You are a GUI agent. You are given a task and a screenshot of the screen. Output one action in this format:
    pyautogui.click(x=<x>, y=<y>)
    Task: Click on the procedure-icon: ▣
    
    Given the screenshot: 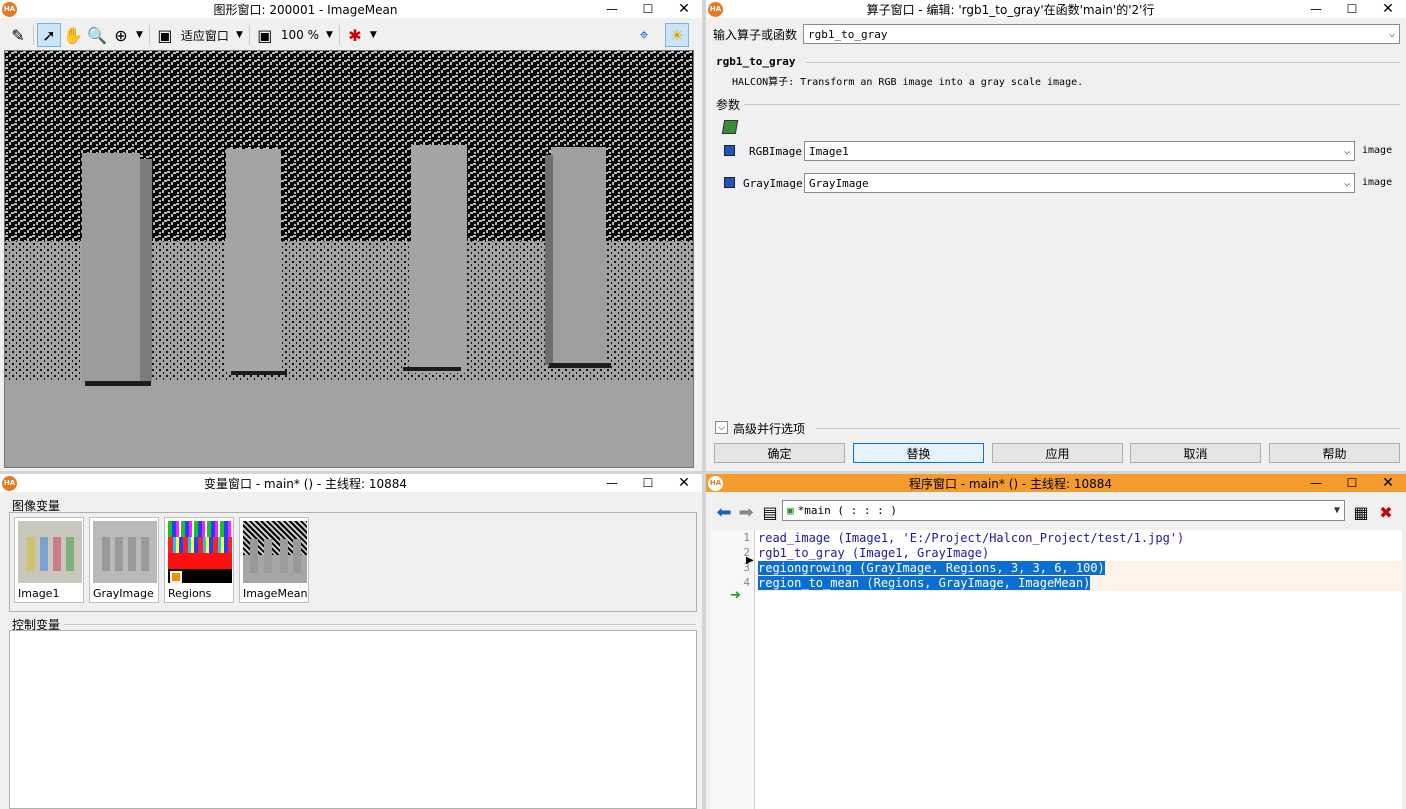 What is the action you would take?
    pyautogui.click(x=790, y=510)
    